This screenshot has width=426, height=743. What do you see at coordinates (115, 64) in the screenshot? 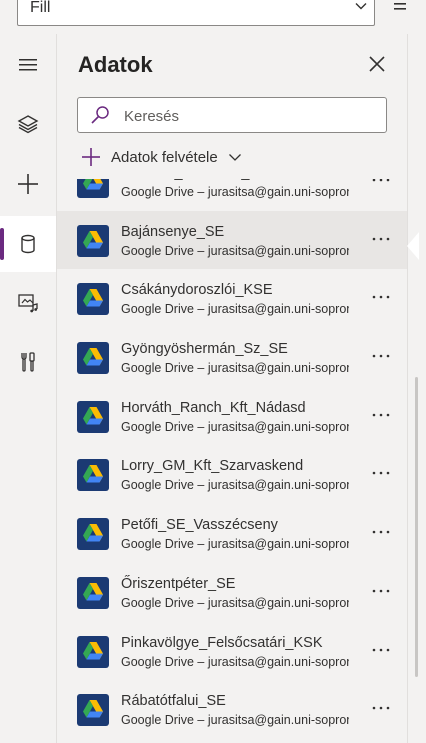
I see `panel-title: Adatok` at bounding box center [115, 64].